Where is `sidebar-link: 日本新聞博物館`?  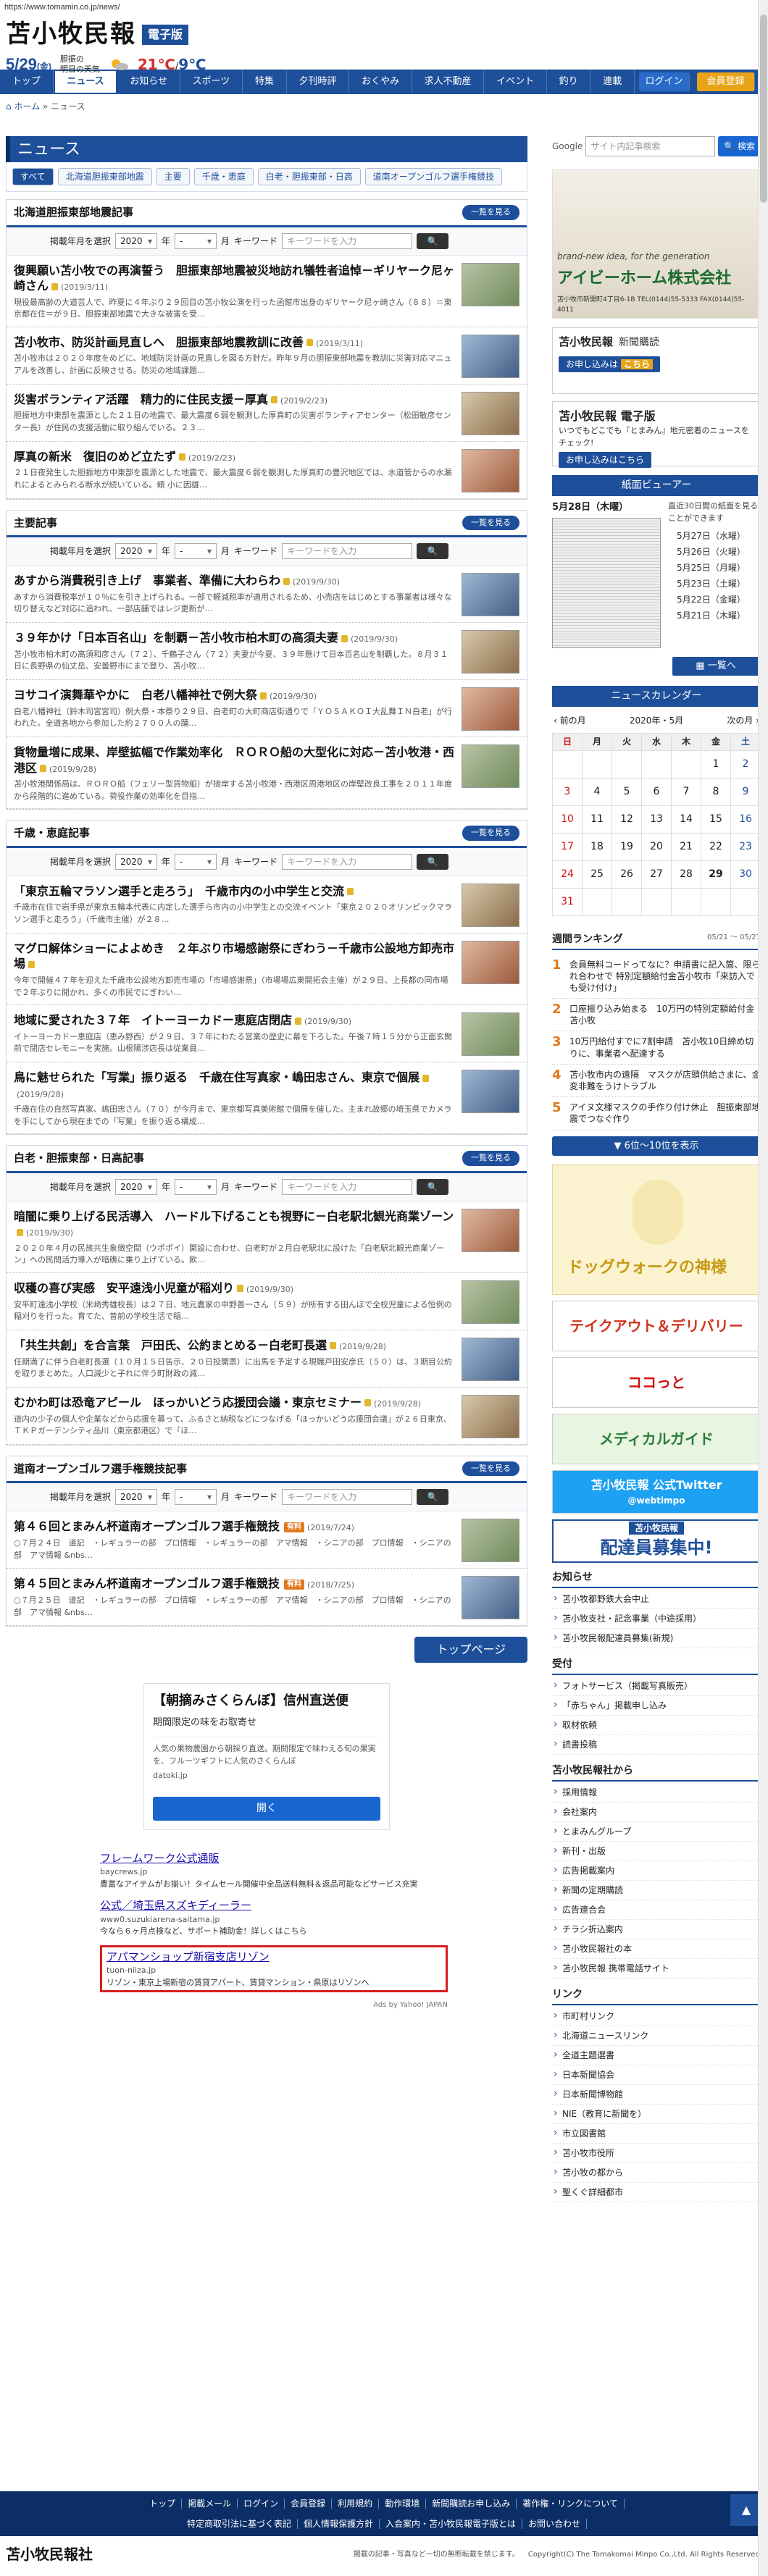 sidebar-link: 日本新聞博物館 is located at coordinates (656, 2095).